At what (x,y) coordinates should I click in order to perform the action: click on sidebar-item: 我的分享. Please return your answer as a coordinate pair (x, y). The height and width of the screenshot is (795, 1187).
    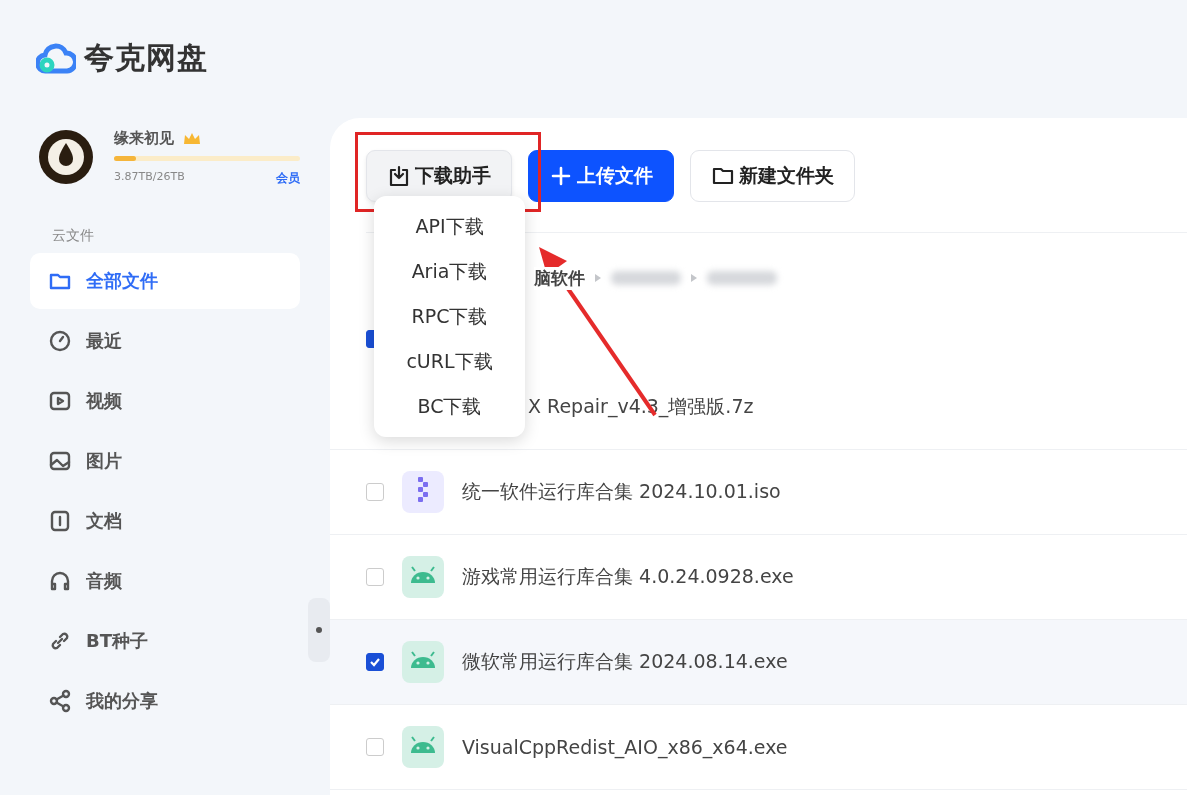
    Looking at the image, I should click on (165, 701).